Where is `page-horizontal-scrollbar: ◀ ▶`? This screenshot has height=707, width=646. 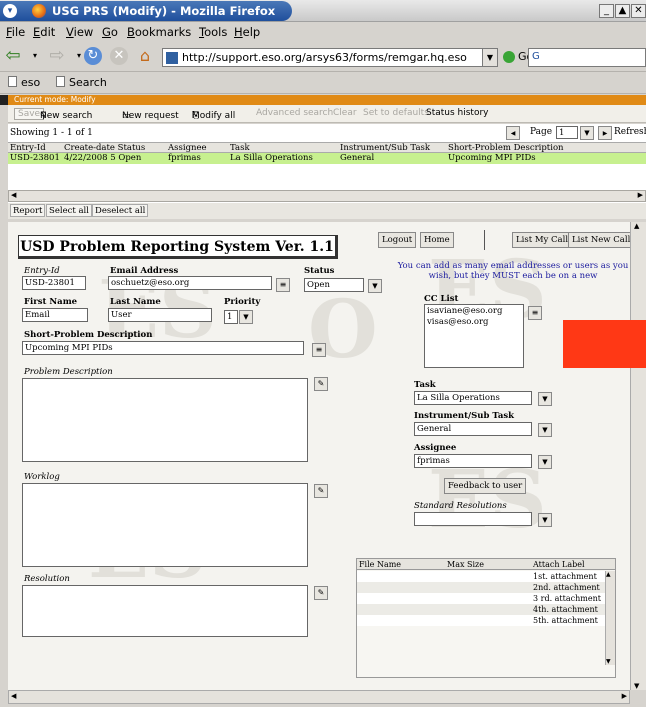
page-horizontal-scrollbar: ◀ ▶ is located at coordinates (319, 697).